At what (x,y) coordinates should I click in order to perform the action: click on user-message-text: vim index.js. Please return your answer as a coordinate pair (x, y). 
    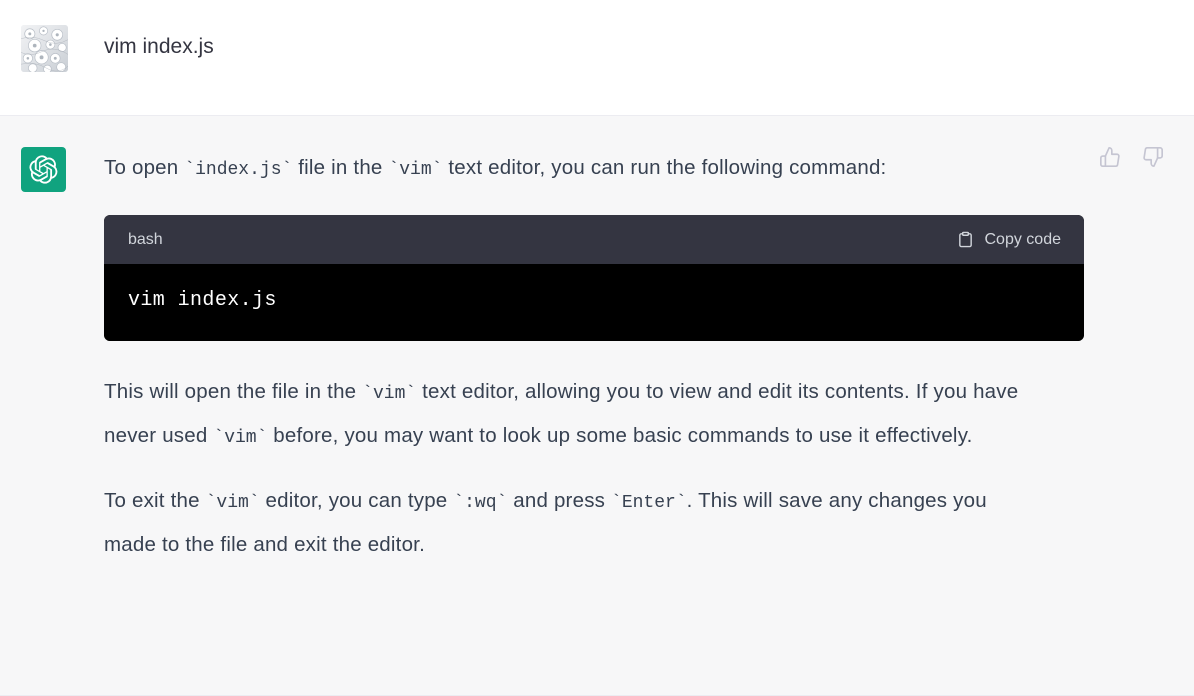
    Looking at the image, I should click on (159, 46).